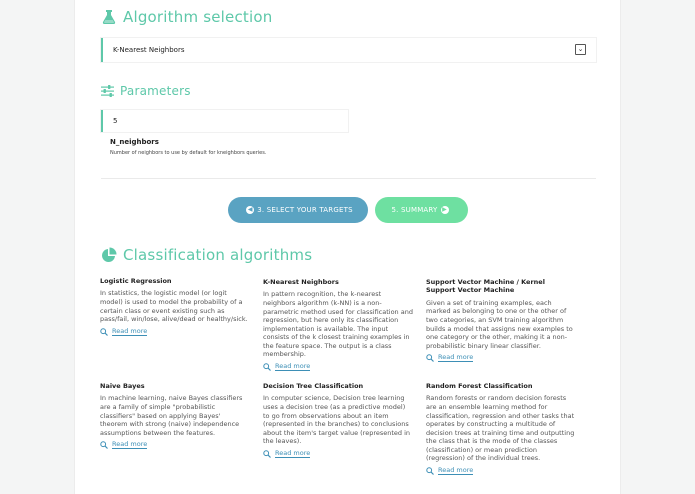 The width and height of the screenshot is (695, 494). What do you see at coordinates (134, 142) in the screenshot?
I see `param-name-label: N_neighbors` at bounding box center [134, 142].